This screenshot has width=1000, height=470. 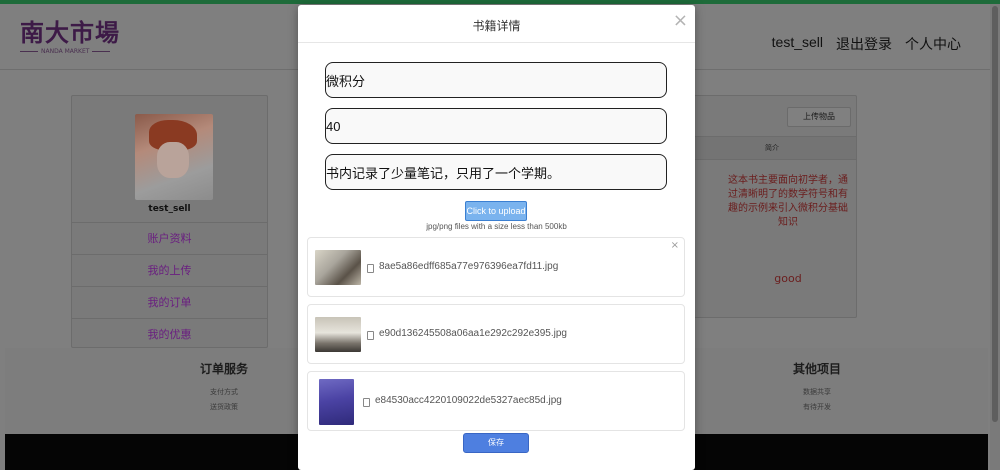 I want to click on footer-link-shipping: 送货政策, so click(x=224, y=407).